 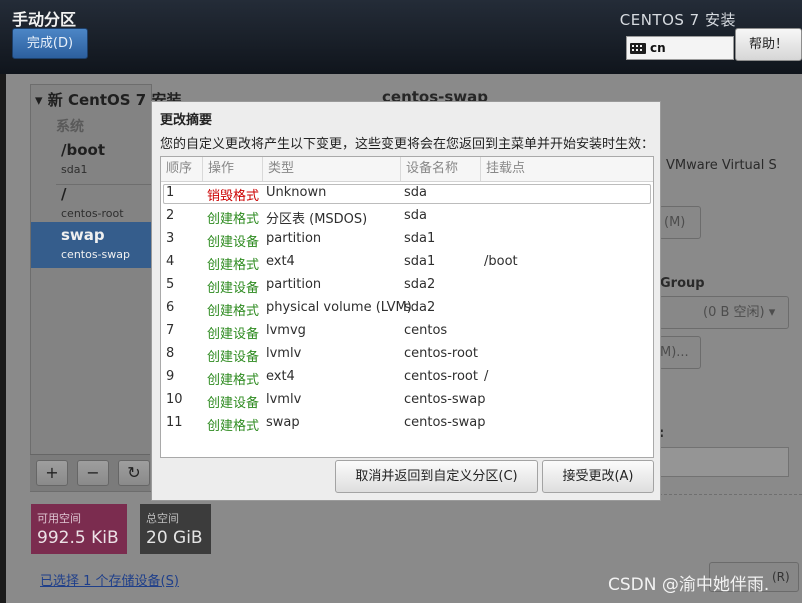 I want to click on column-header-mount: 挂载点, so click(x=567, y=169).